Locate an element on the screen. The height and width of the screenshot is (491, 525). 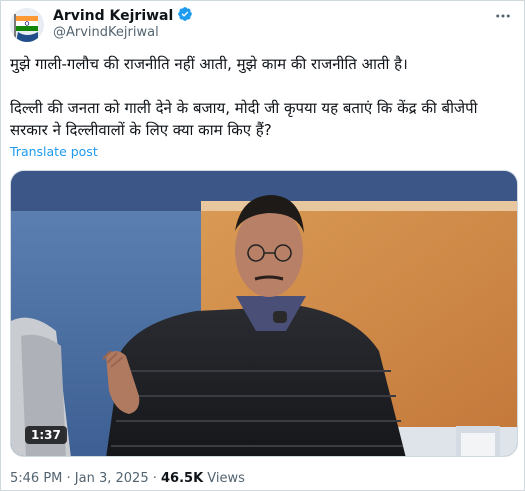
author-handle: @ArvindKejriwal is located at coordinates (106, 32).